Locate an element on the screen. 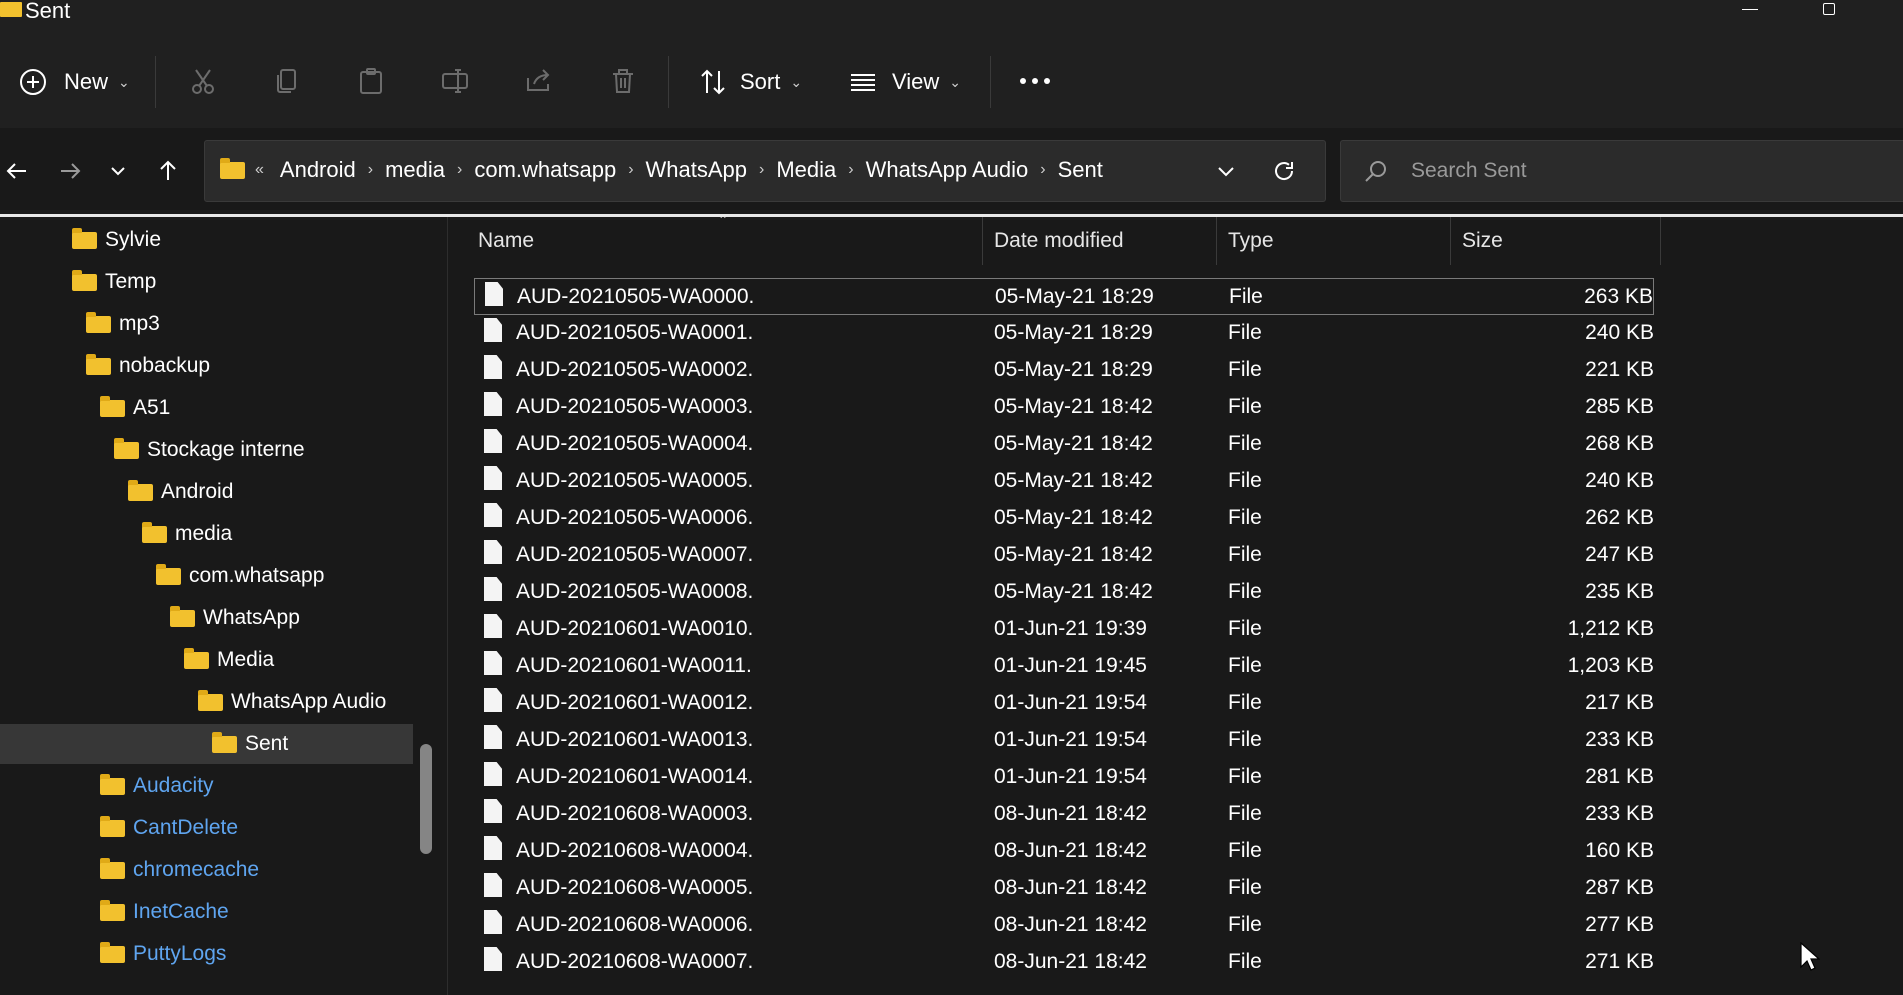  search-input: Search Sent is located at coordinates (1621, 171).